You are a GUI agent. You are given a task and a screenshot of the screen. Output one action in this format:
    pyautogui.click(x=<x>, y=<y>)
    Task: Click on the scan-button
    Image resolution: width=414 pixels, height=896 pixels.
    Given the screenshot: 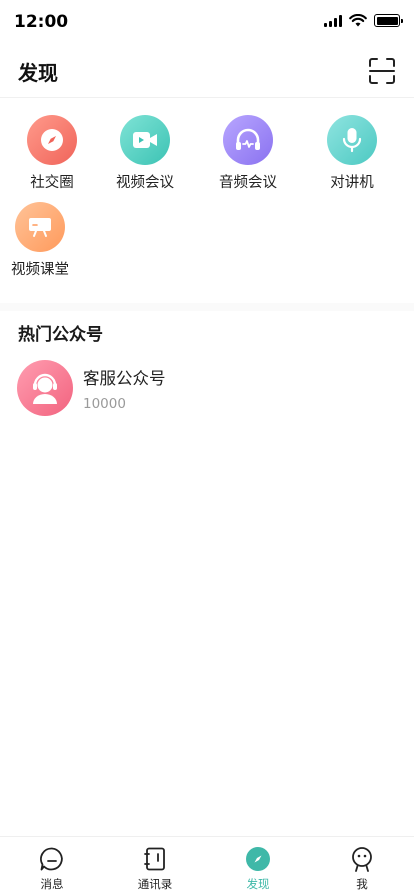 What is the action you would take?
    pyautogui.click(x=382, y=71)
    